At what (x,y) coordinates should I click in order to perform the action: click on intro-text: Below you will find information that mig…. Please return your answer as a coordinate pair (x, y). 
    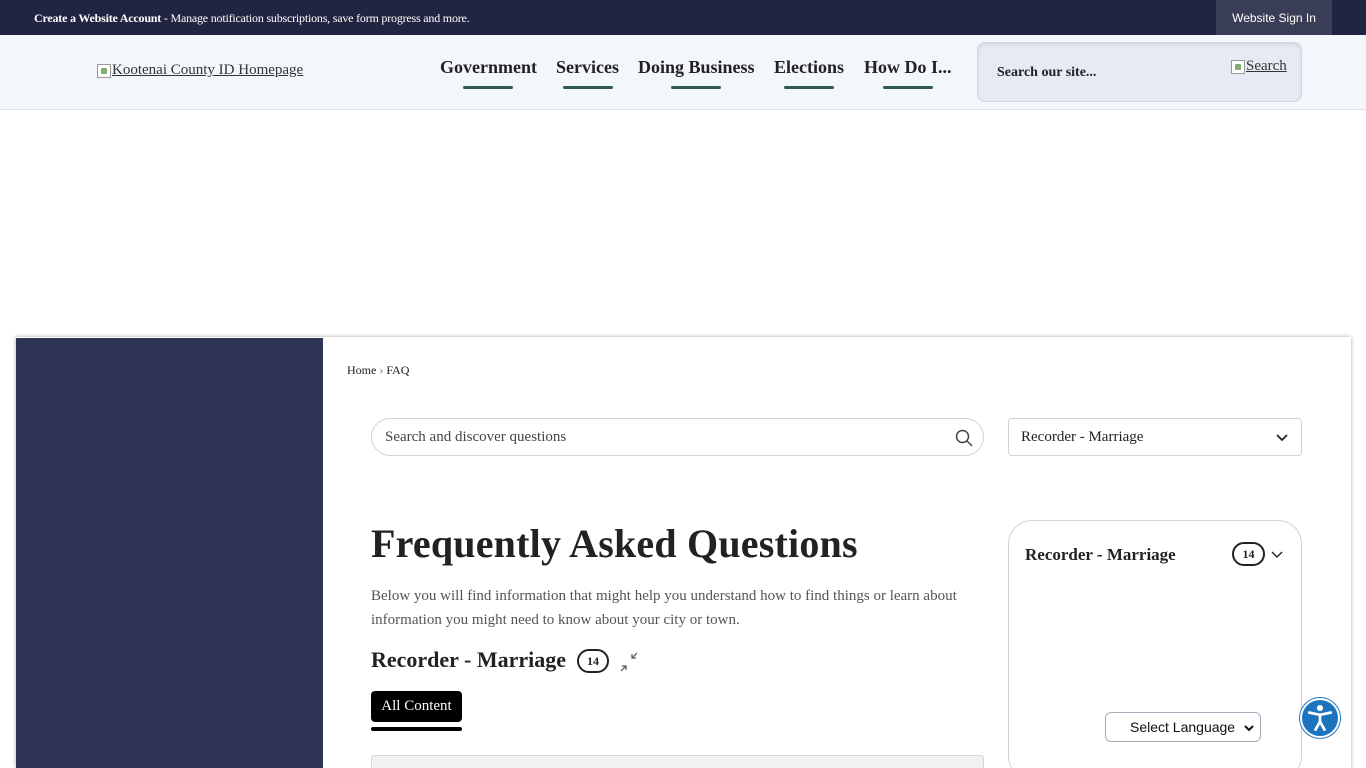
    Looking at the image, I should click on (664, 608).